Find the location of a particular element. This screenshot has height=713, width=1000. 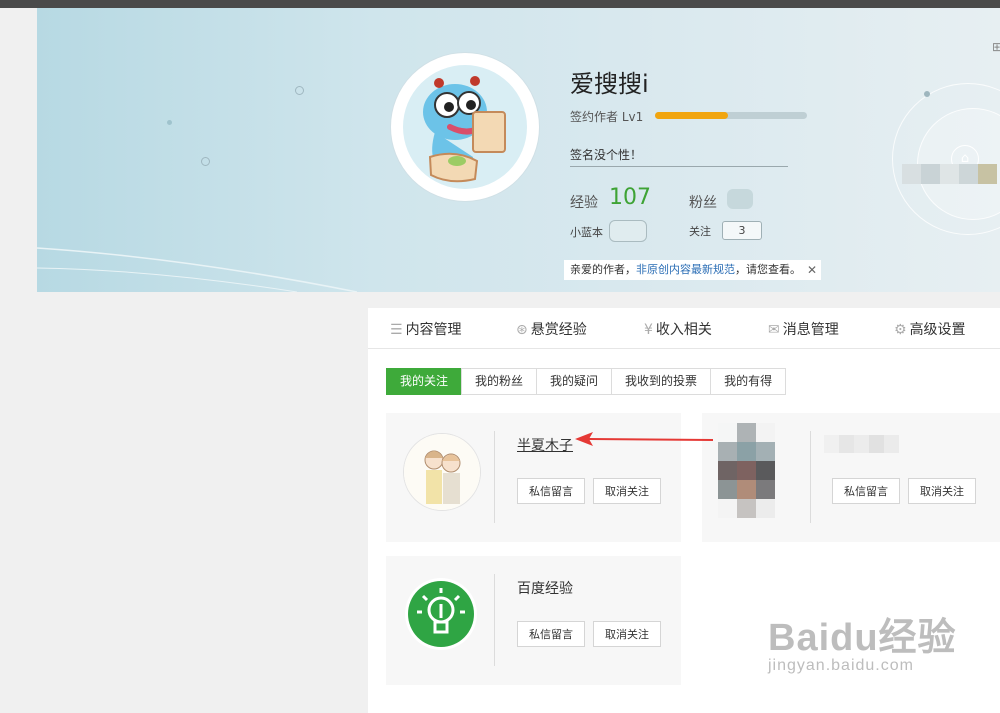

nav-income: ¥ 收入相关 is located at coordinates (678, 329).